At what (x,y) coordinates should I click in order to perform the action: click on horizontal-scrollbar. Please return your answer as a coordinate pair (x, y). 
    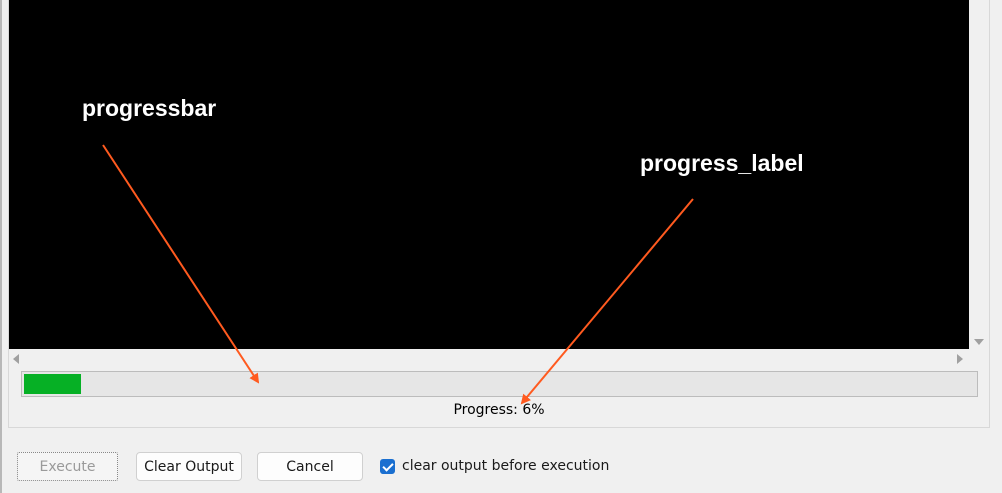
    Looking at the image, I should click on (488, 359).